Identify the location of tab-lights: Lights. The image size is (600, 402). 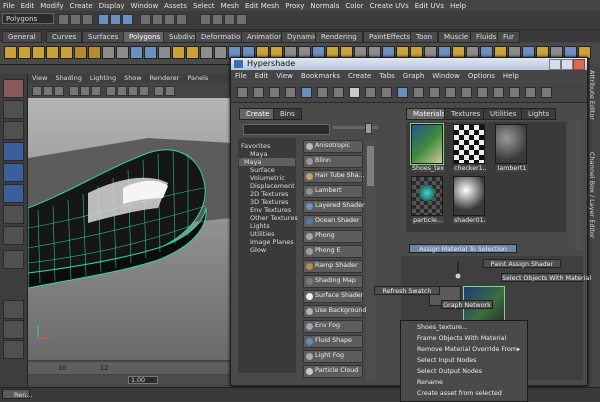
(539, 114).